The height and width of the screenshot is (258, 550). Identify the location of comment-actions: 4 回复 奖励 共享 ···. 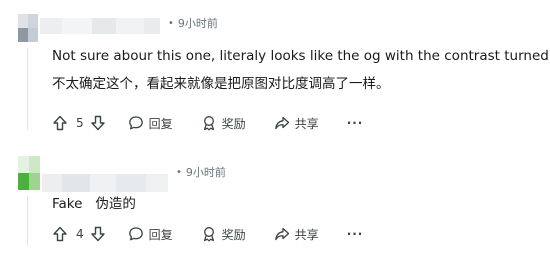
(207, 234).